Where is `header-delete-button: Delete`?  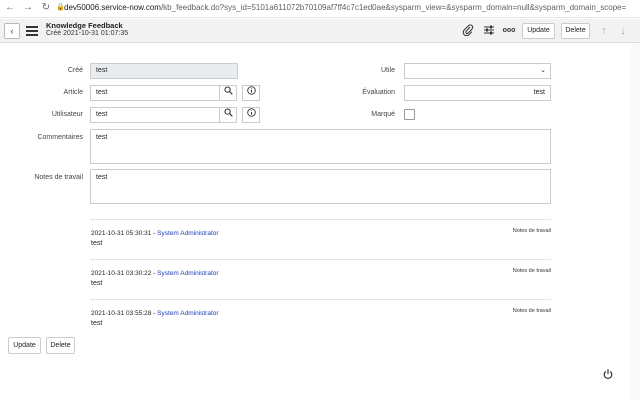 header-delete-button: Delete is located at coordinates (575, 31).